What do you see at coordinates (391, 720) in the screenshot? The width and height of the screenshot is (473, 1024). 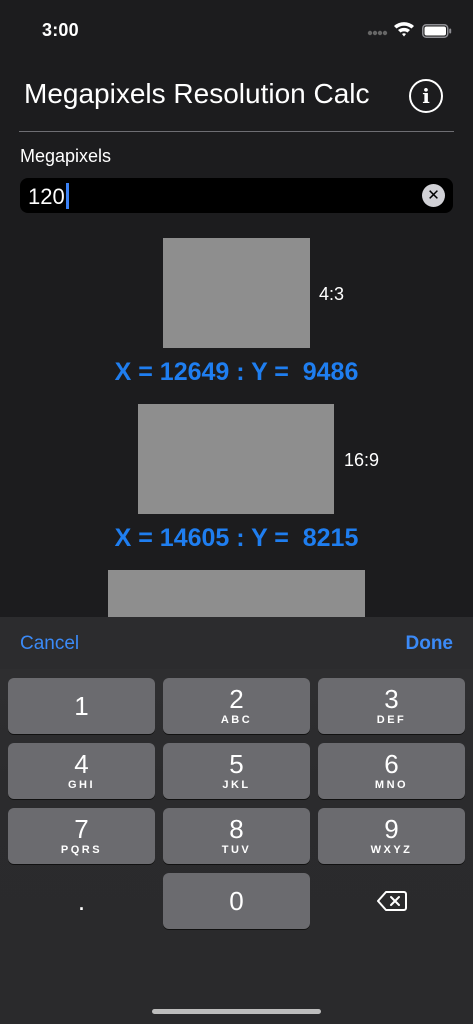 I see `key-letters: DEF` at bounding box center [391, 720].